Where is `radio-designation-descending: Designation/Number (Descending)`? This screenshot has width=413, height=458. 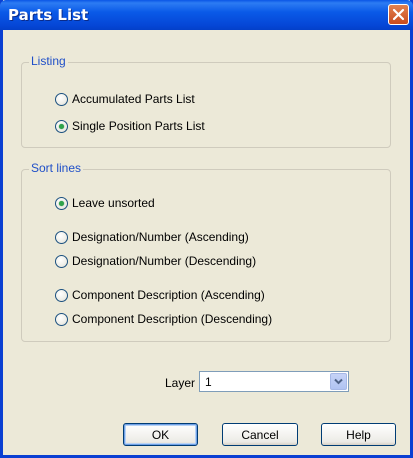
radio-designation-descending: Designation/Number (Descending) is located at coordinates (155, 261).